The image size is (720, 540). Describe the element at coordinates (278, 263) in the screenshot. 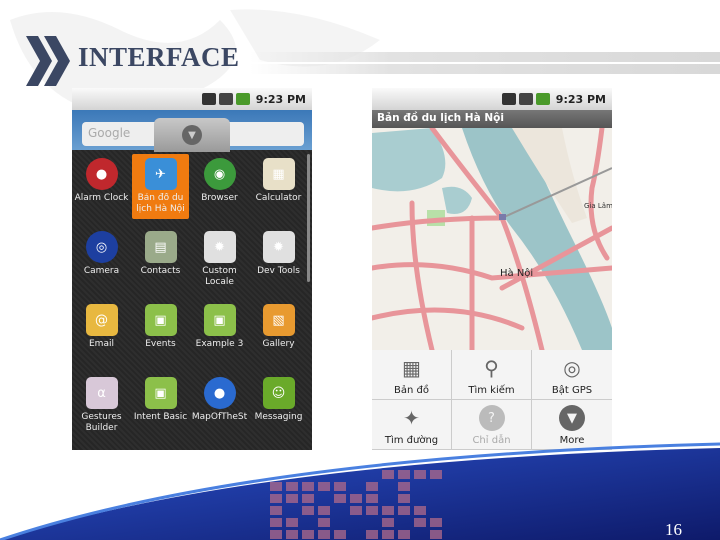

I see `app-dev-tools: ✹ Dev Tools` at that location.